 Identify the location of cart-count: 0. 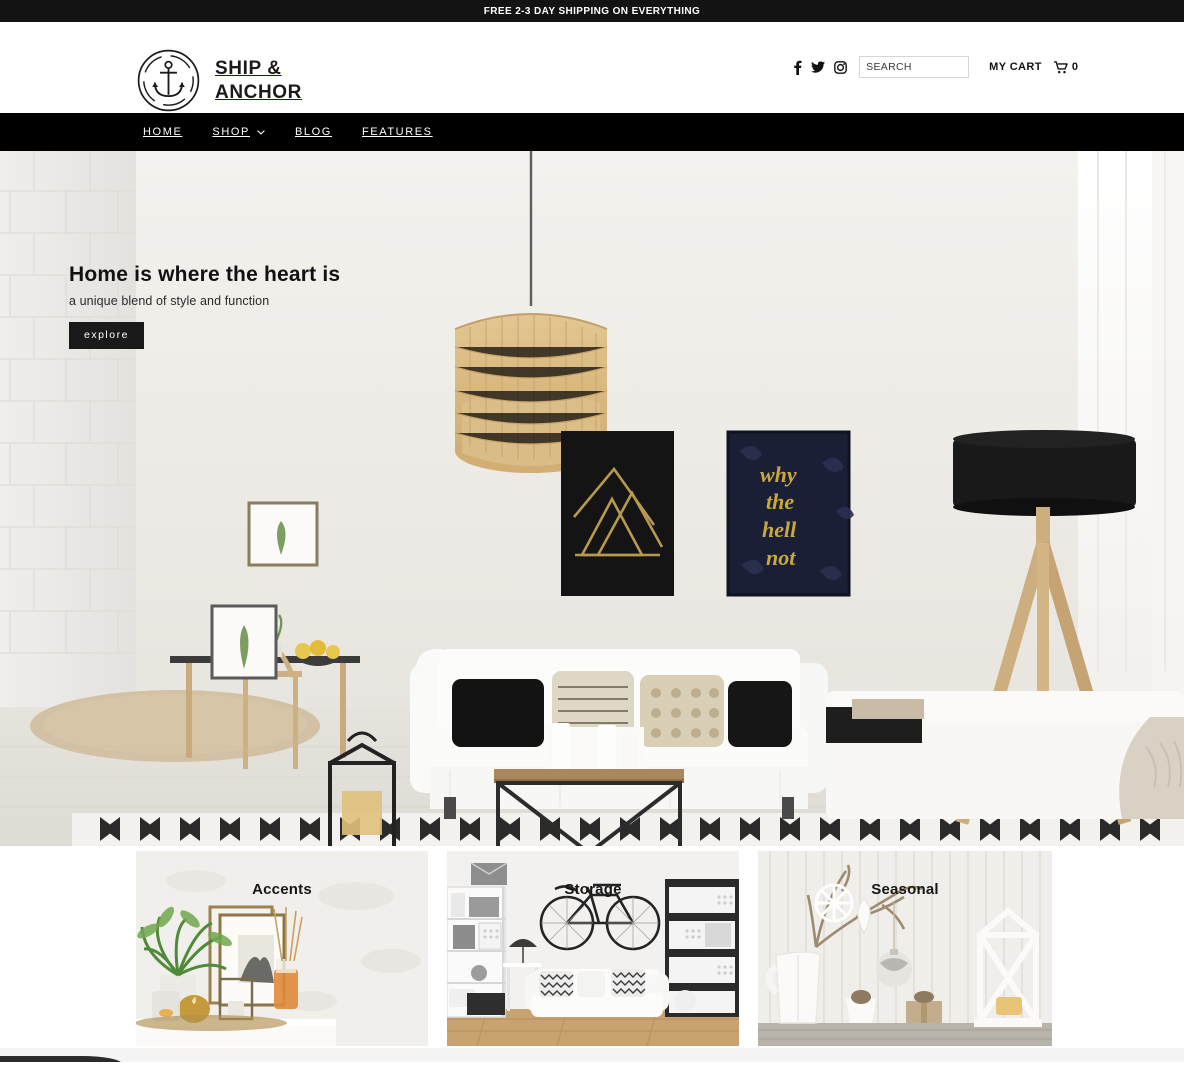
(1074, 67).